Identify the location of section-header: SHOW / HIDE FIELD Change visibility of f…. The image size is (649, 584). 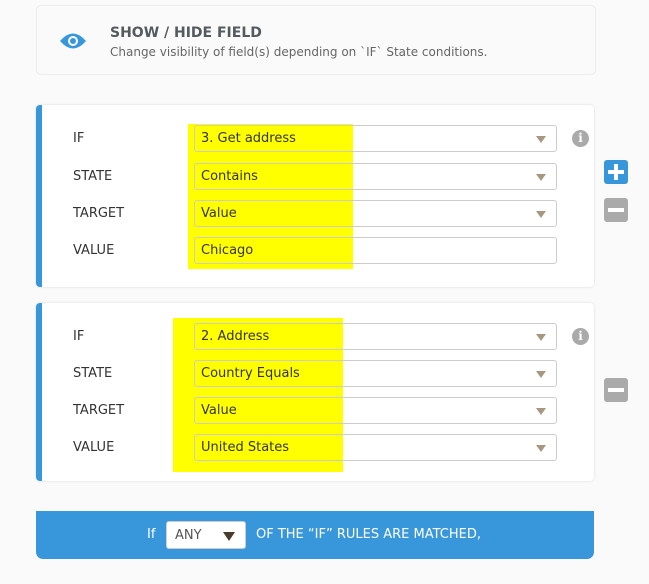
(316, 40).